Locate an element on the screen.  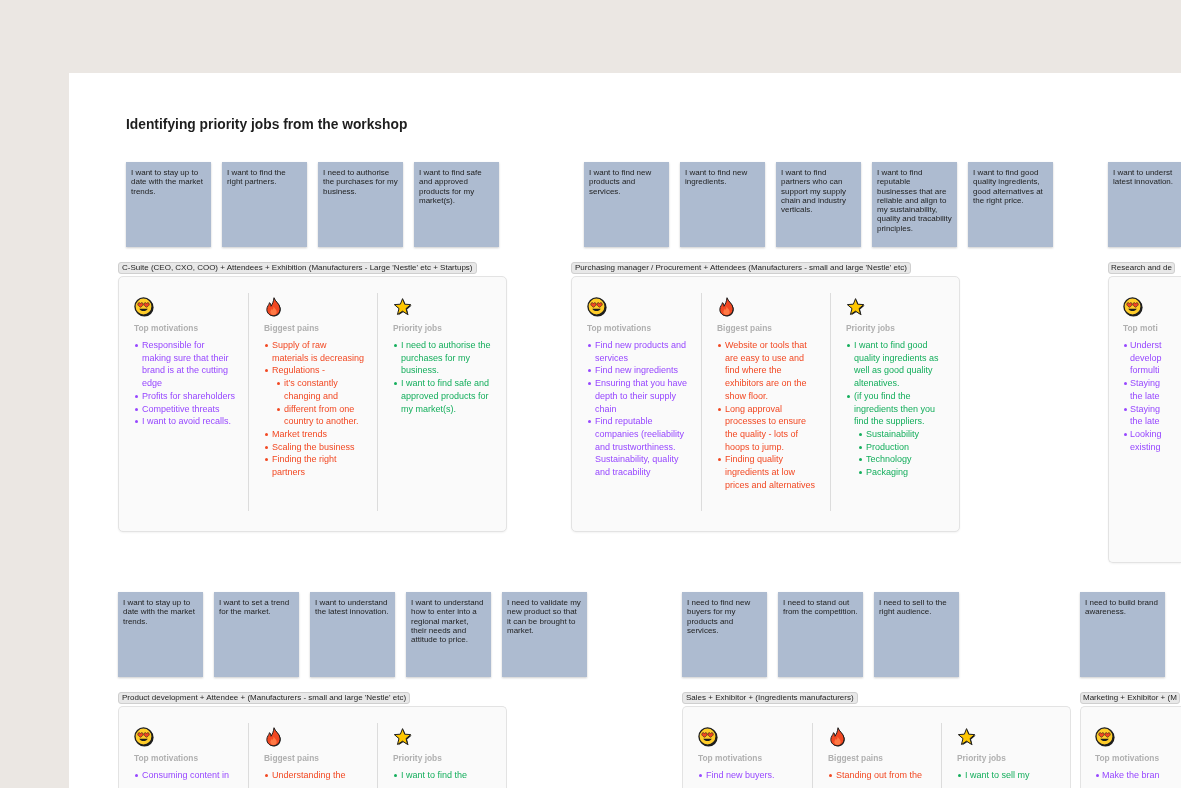
pain-item: Finding quality ingredients at low prices and alternatives is located at coordinates (771, 472).